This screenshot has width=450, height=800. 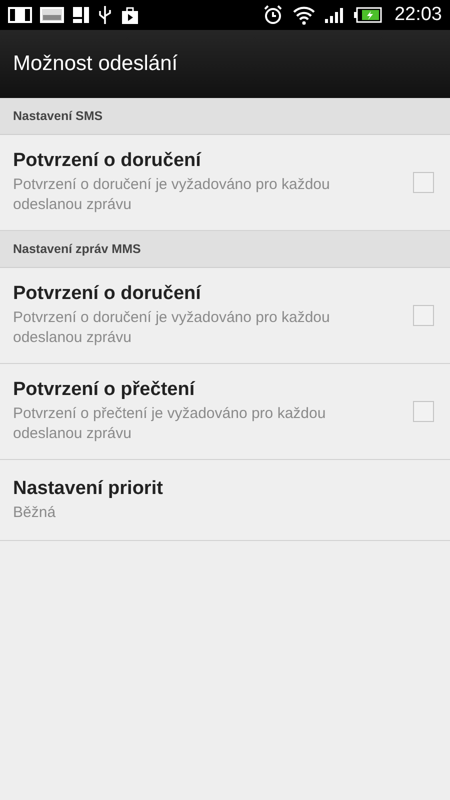 What do you see at coordinates (35, 512) in the screenshot?
I see `item-summary: Běžná` at bounding box center [35, 512].